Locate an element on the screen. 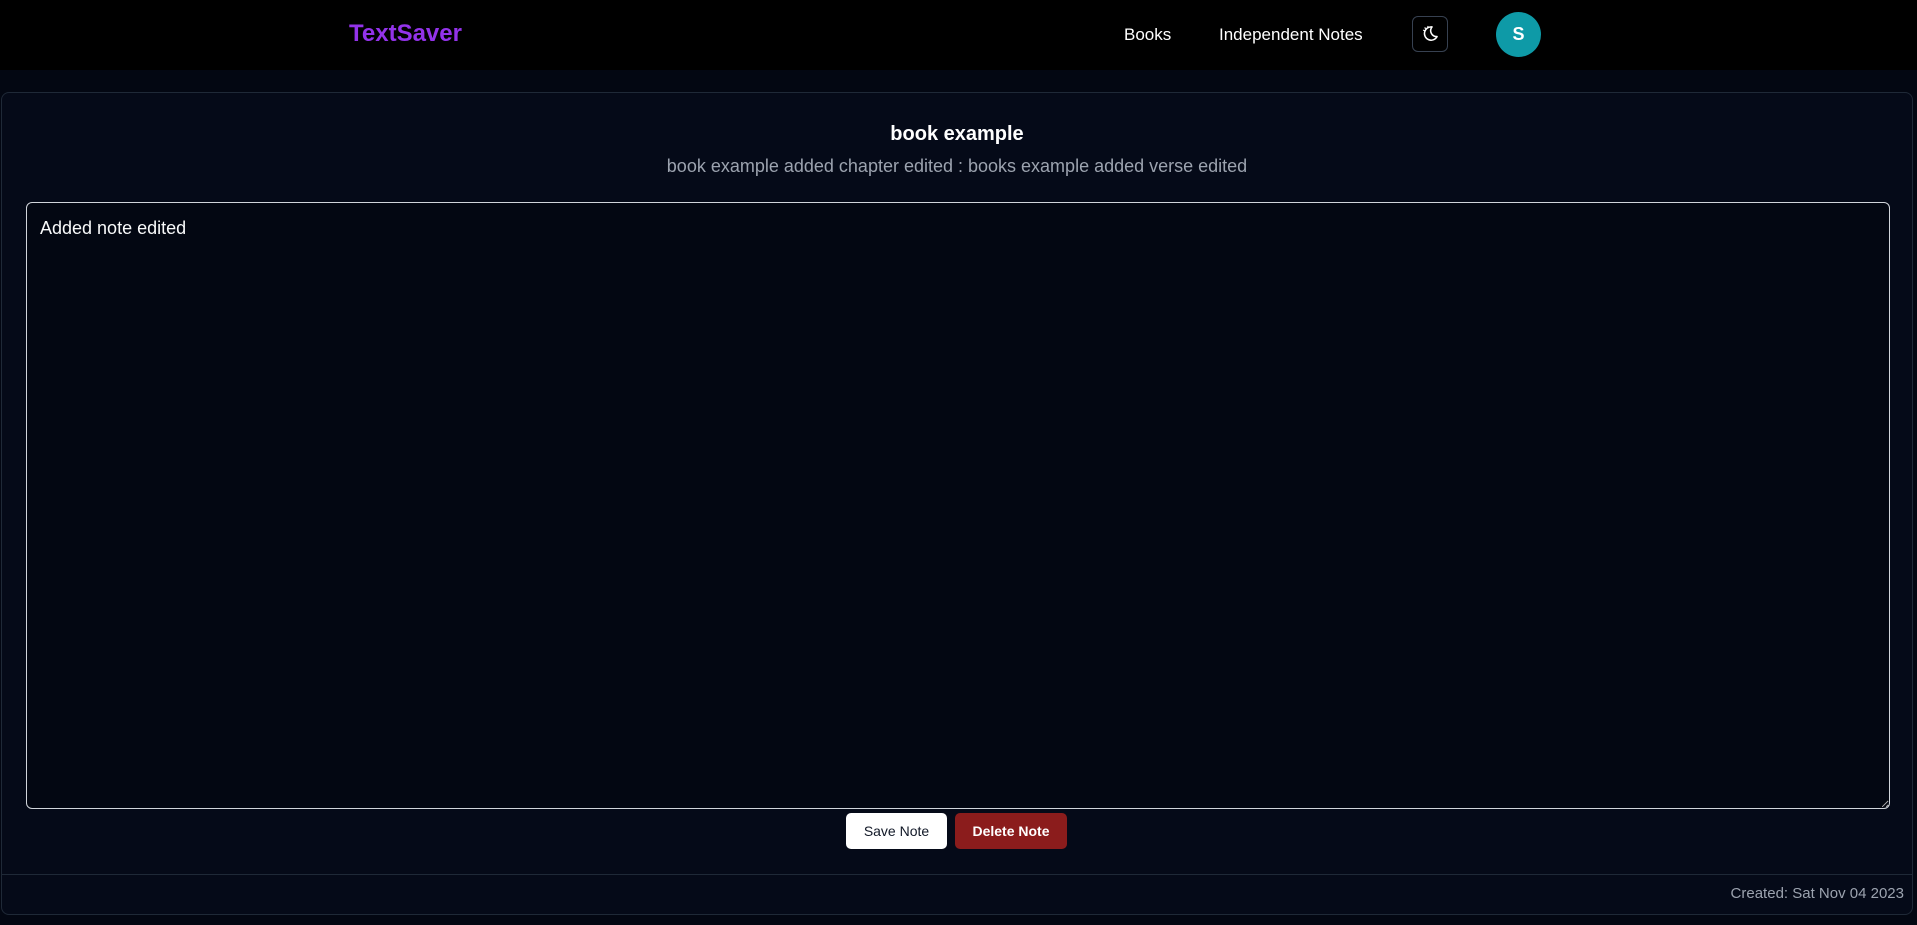 The image size is (1917, 925). created-date: Created: Sat Nov 04 2023 is located at coordinates (1817, 893).